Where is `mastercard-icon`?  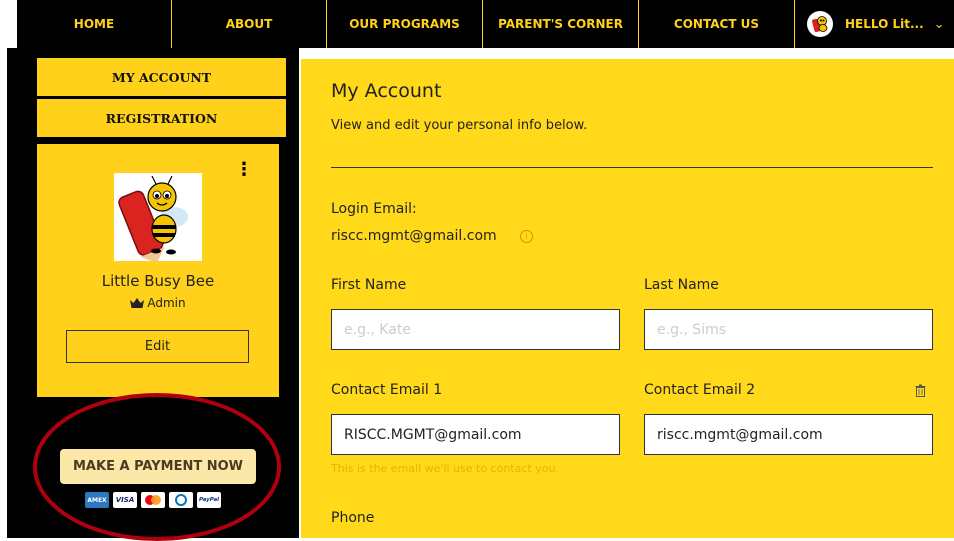
mastercard-icon is located at coordinates (153, 500).